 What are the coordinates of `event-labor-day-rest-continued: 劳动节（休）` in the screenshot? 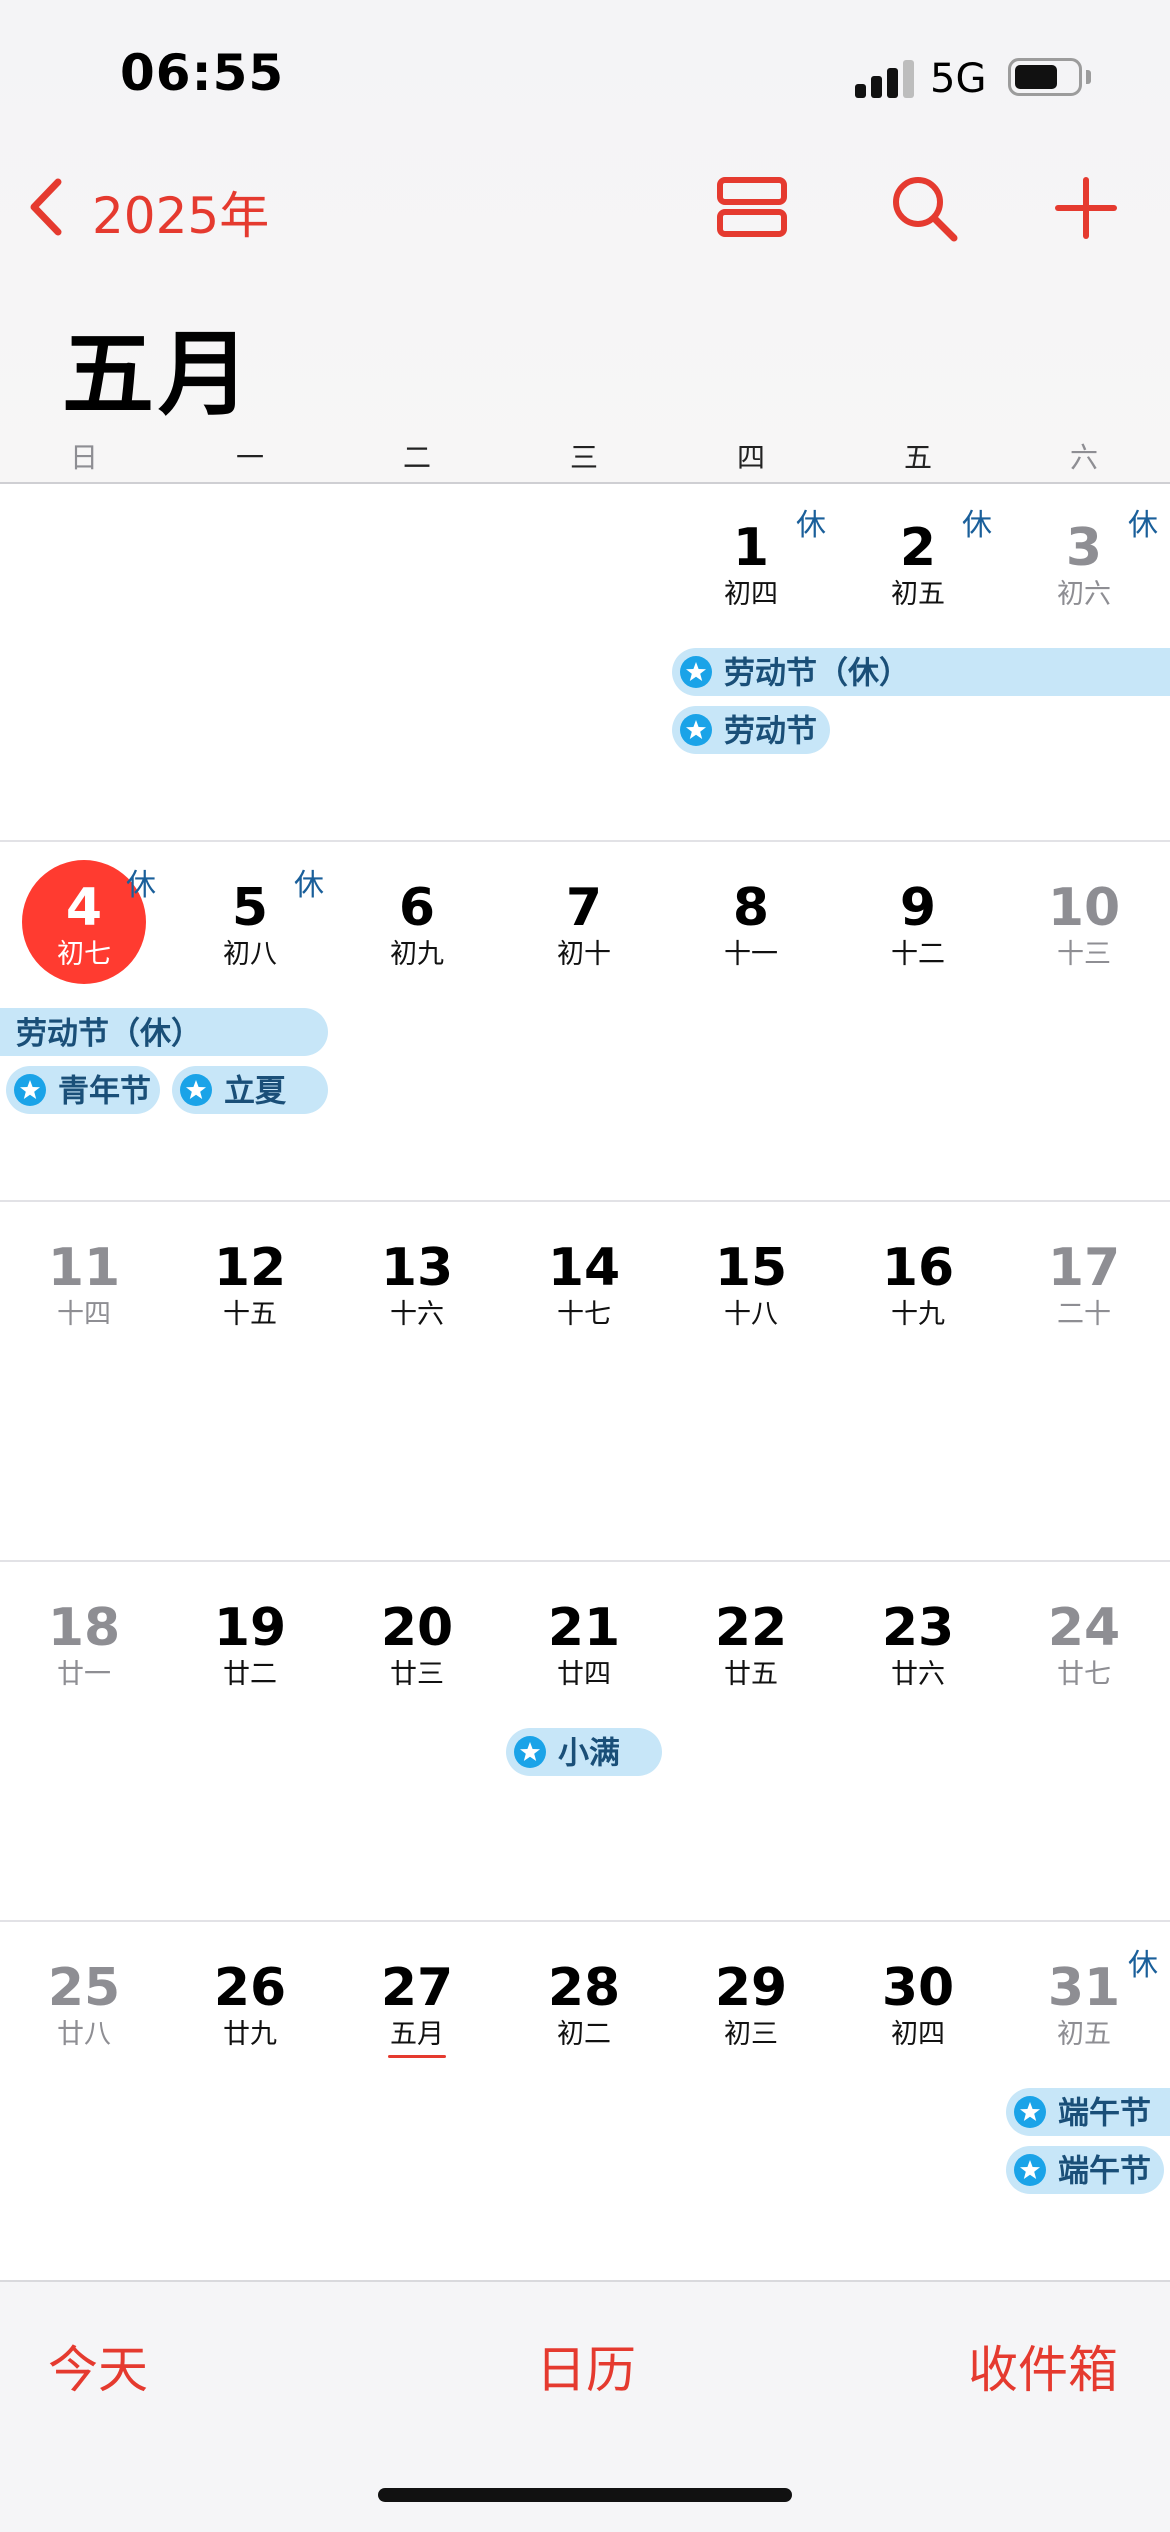 It's located at (164, 1032).